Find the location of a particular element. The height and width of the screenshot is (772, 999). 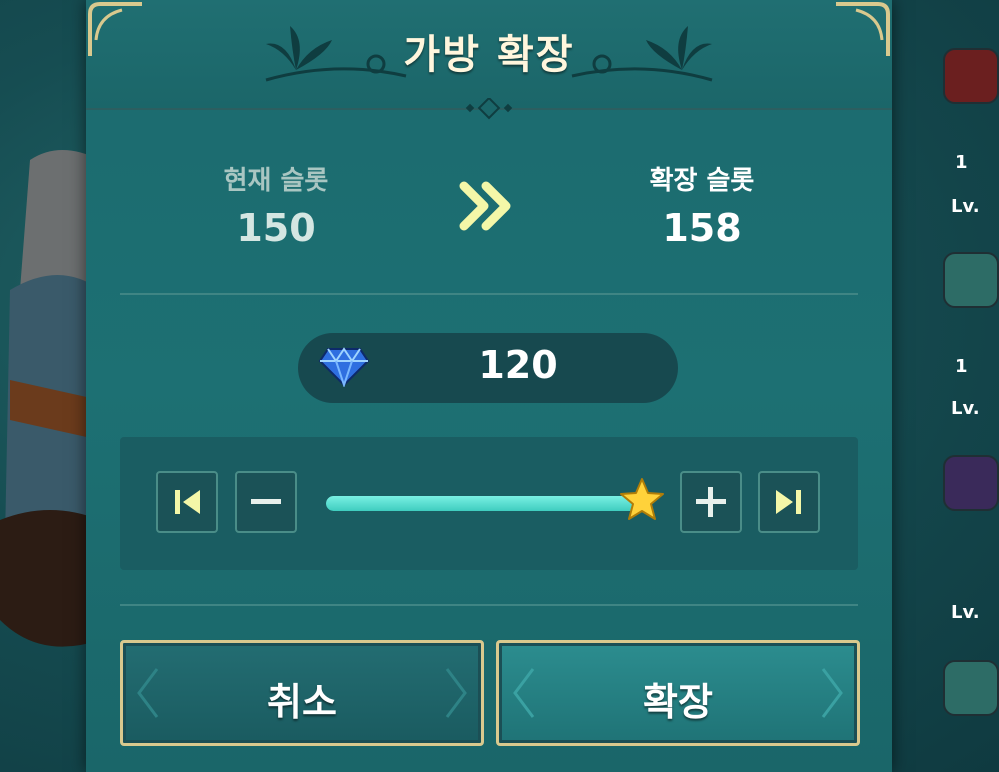

current-slot-label: 현재 슬롯 is located at coordinates (276, 181).